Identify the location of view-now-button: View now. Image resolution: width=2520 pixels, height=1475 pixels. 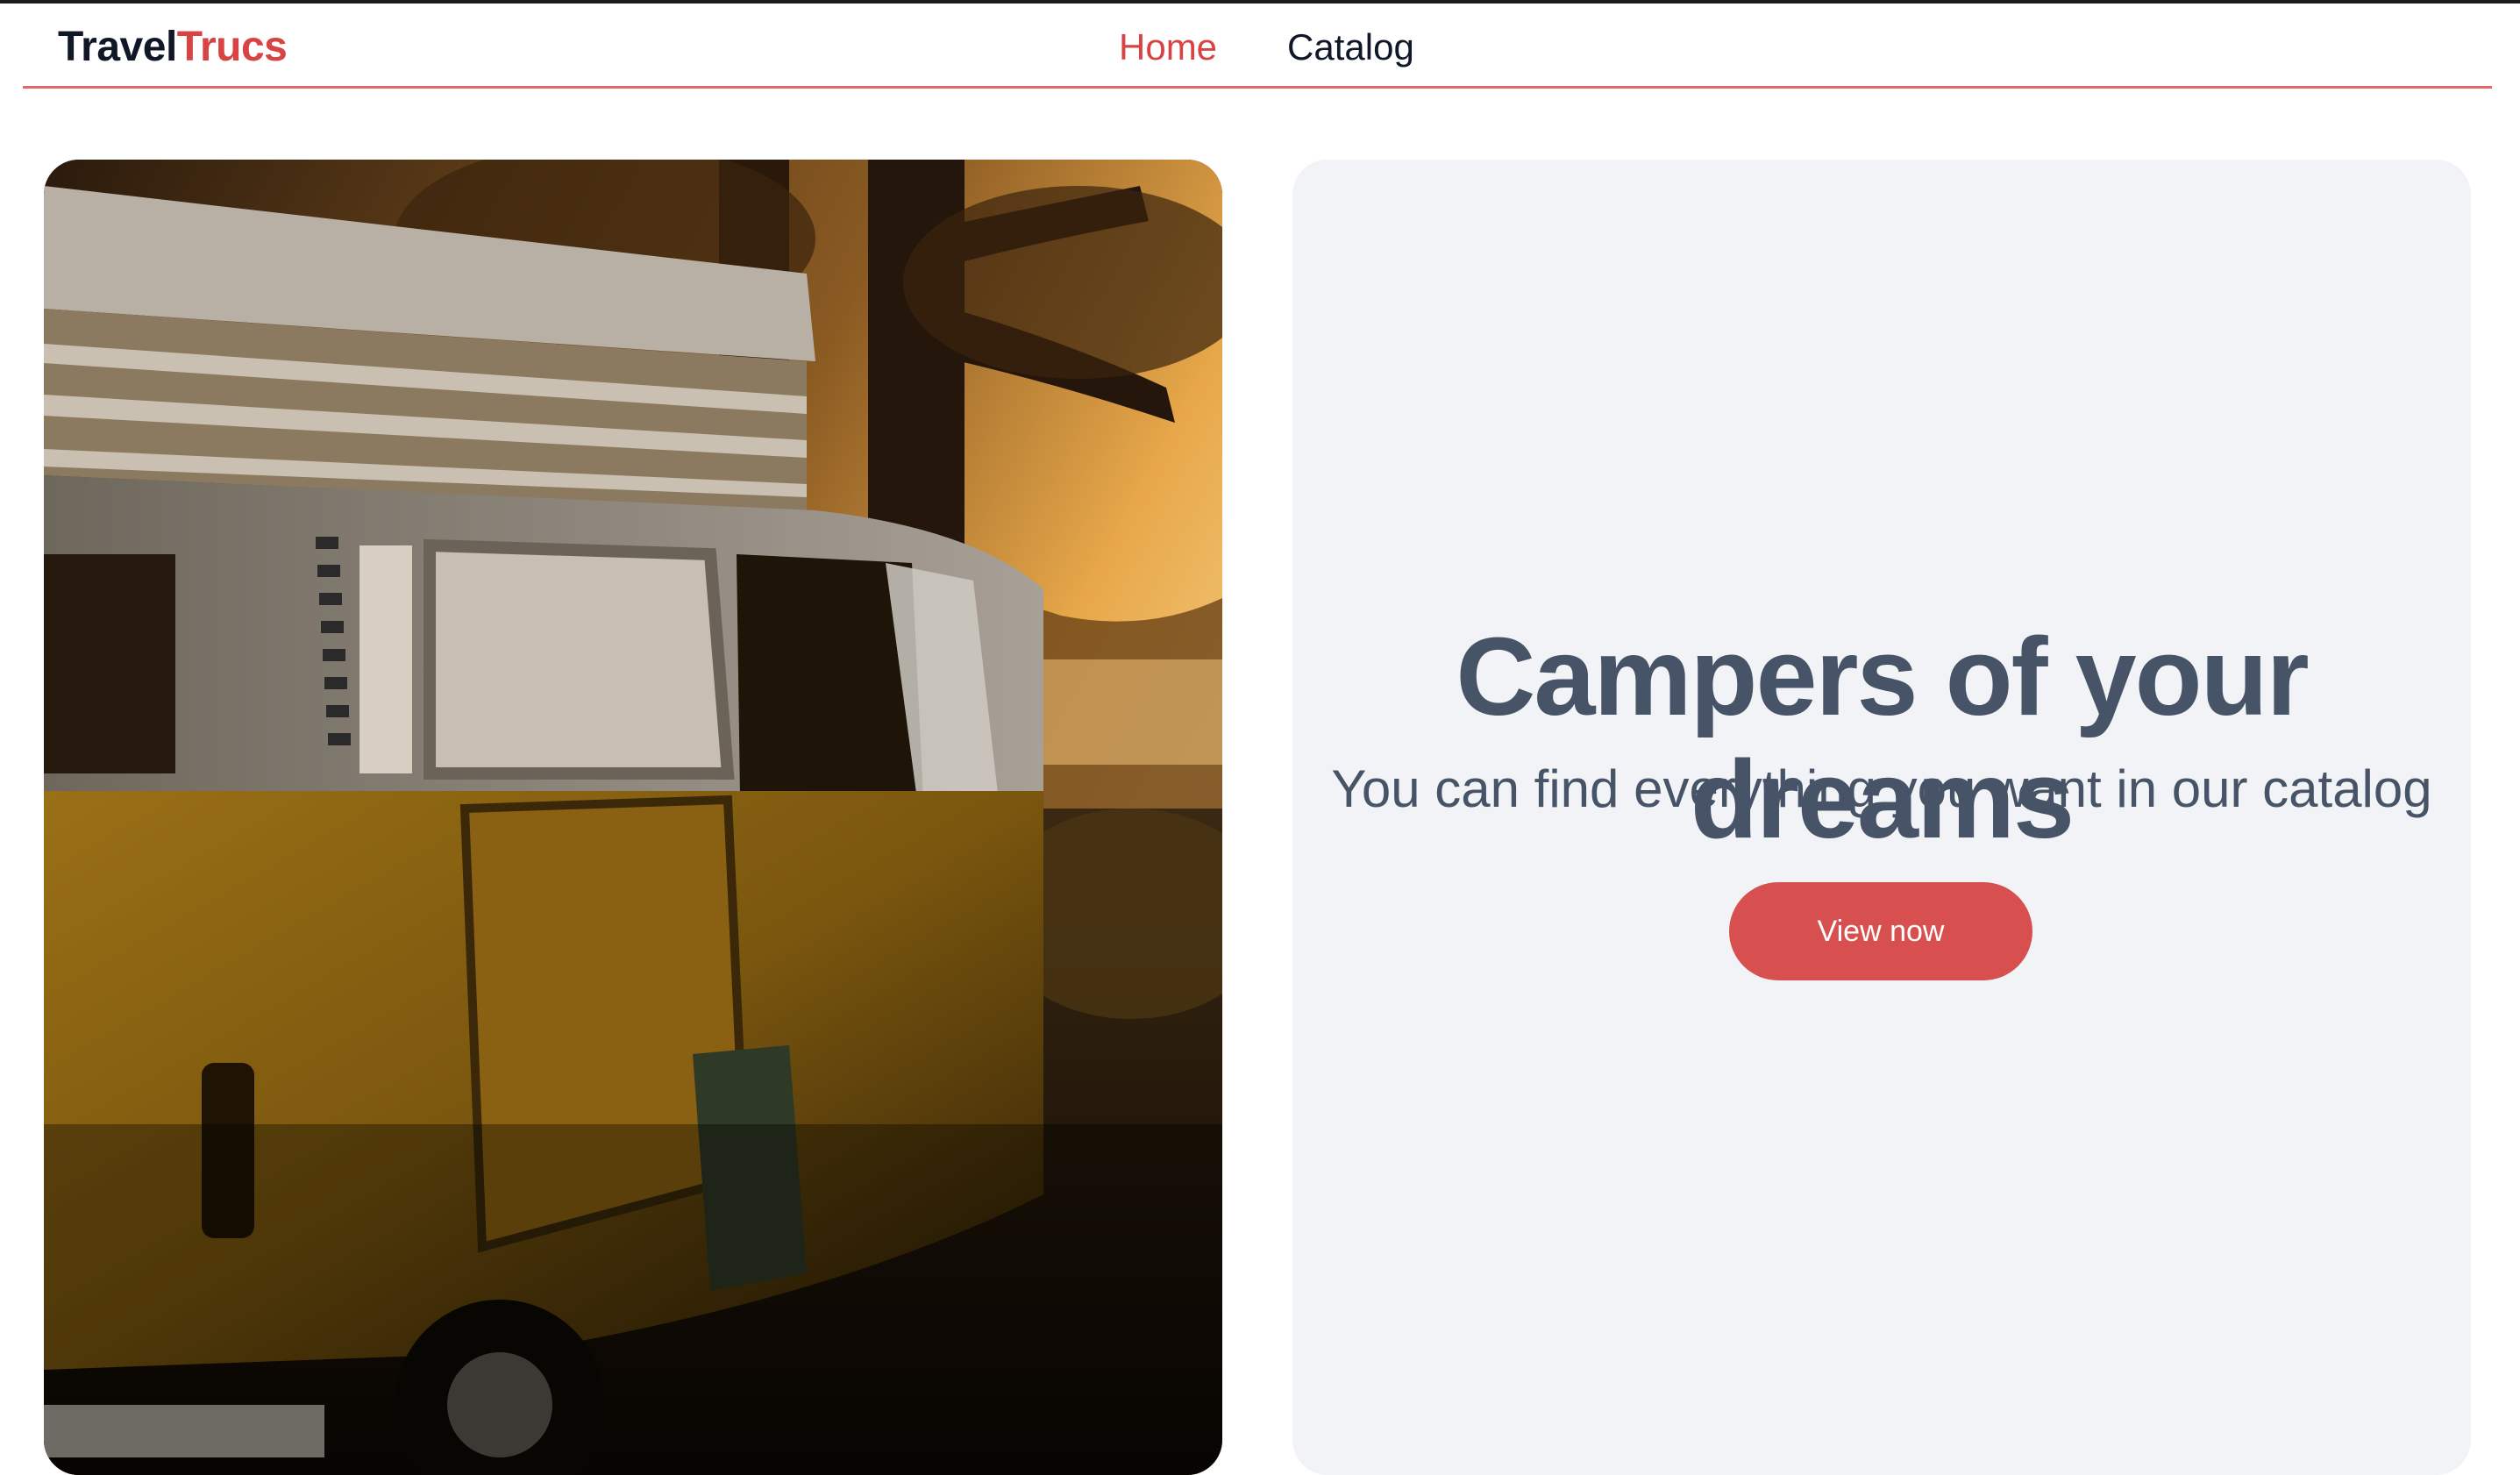
(1880, 931).